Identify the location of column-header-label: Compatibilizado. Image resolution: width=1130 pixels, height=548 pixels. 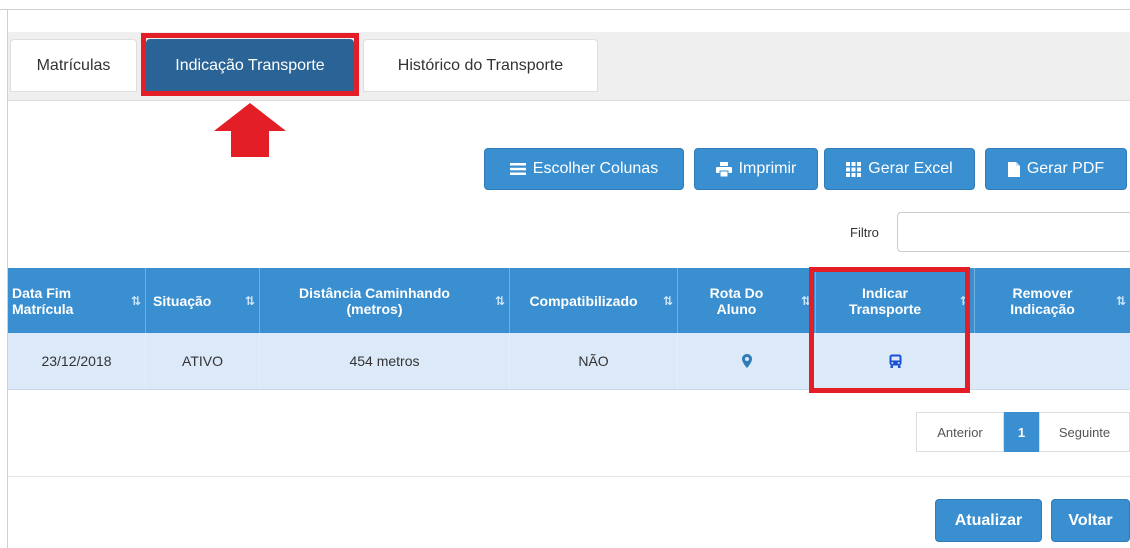
(583, 300).